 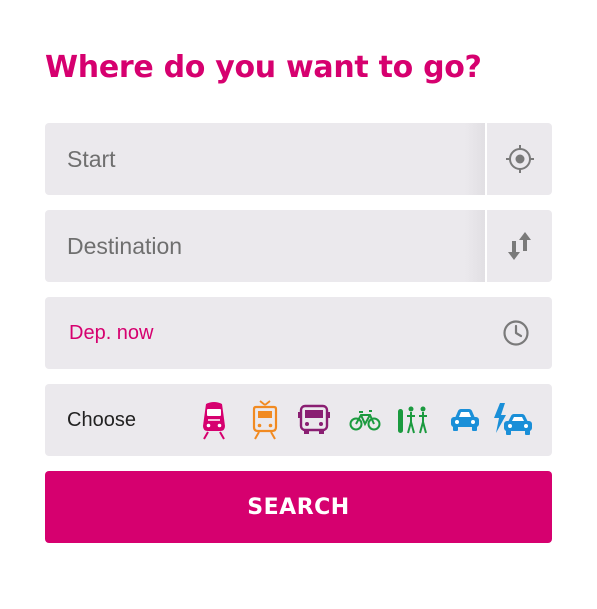 I want to click on mode-chooser: Choose, so click(x=298, y=420).